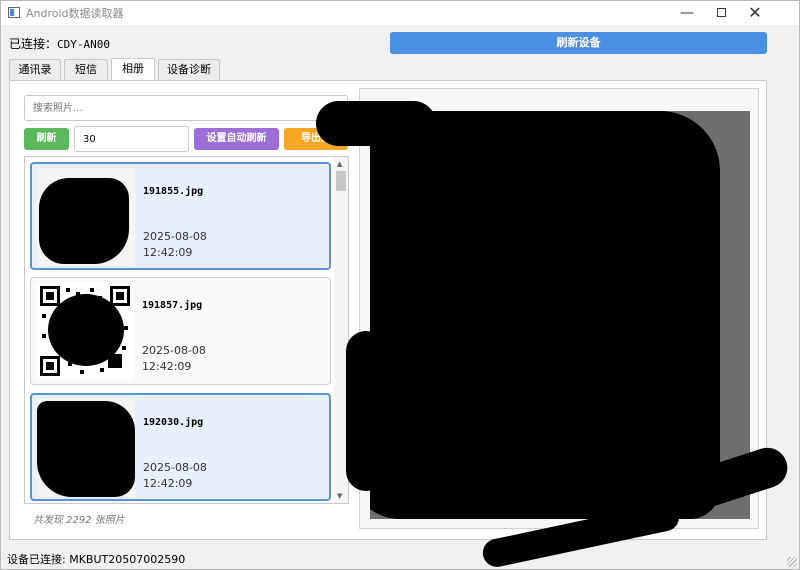 The width and height of the screenshot is (800, 570). Describe the element at coordinates (14, 12) in the screenshot. I see `app-icon` at that location.